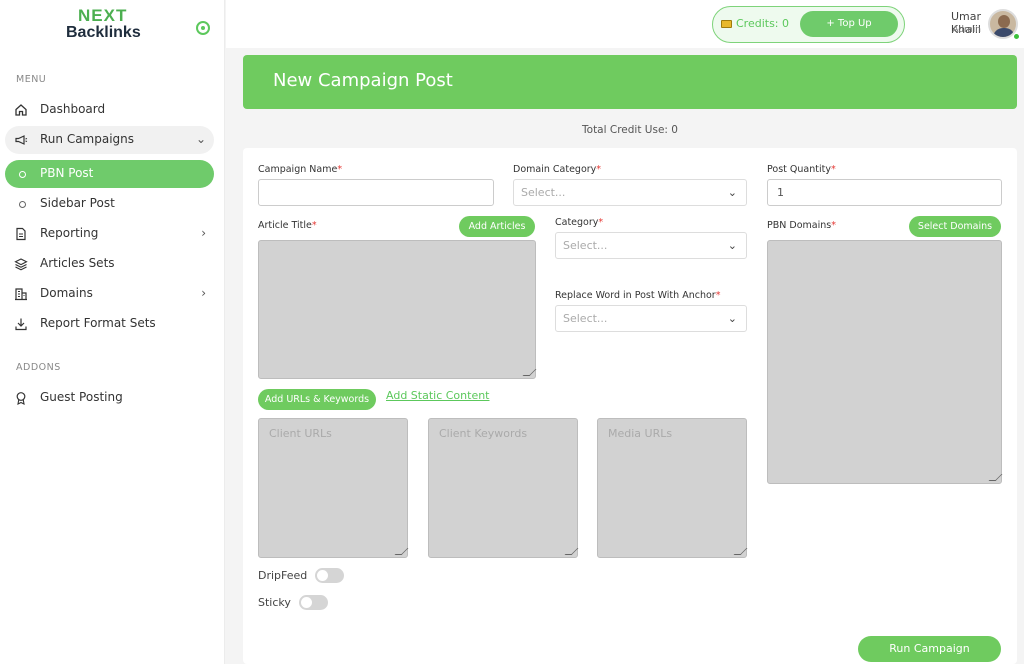  What do you see at coordinates (69, 233) in the screenshot?
I see `sidebar-item-label: Reporting` at bounding box center [69, 233].